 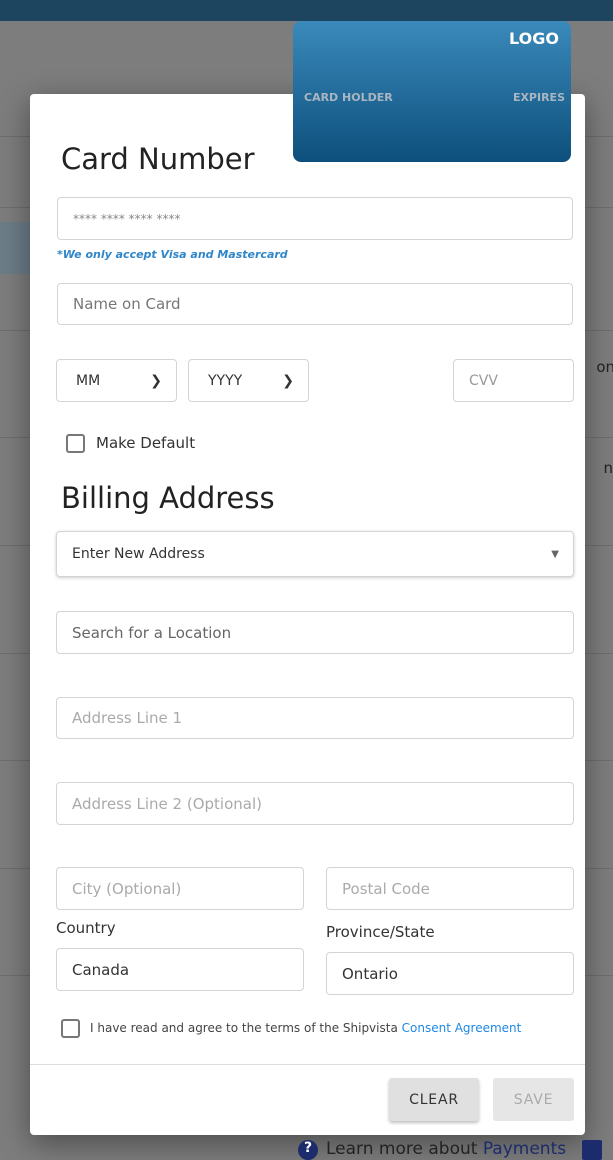 I want to click on footer-divider, so click(x=307, y=1064).